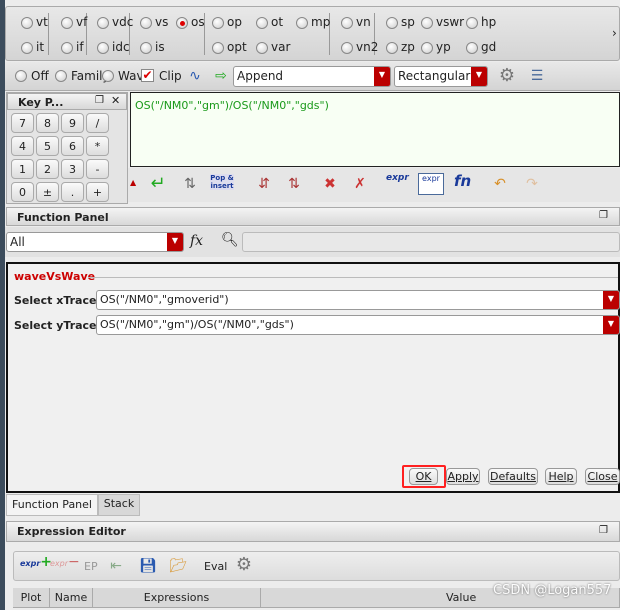 The width and height of the screenshot is (620, 610). I want to click on radio-yp, so click(427, 48).